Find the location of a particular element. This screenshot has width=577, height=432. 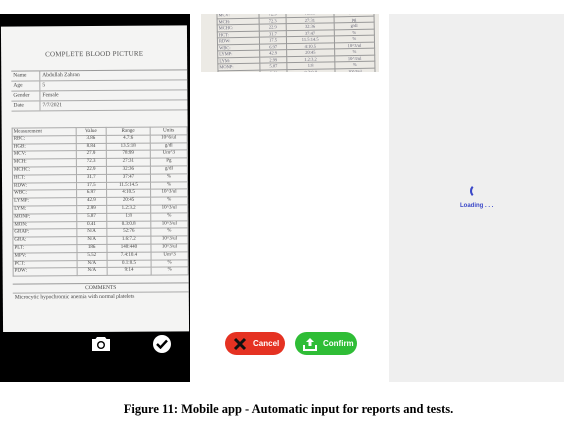

info-row: Date 7/7/2021 is located at coordinates (99, 106).